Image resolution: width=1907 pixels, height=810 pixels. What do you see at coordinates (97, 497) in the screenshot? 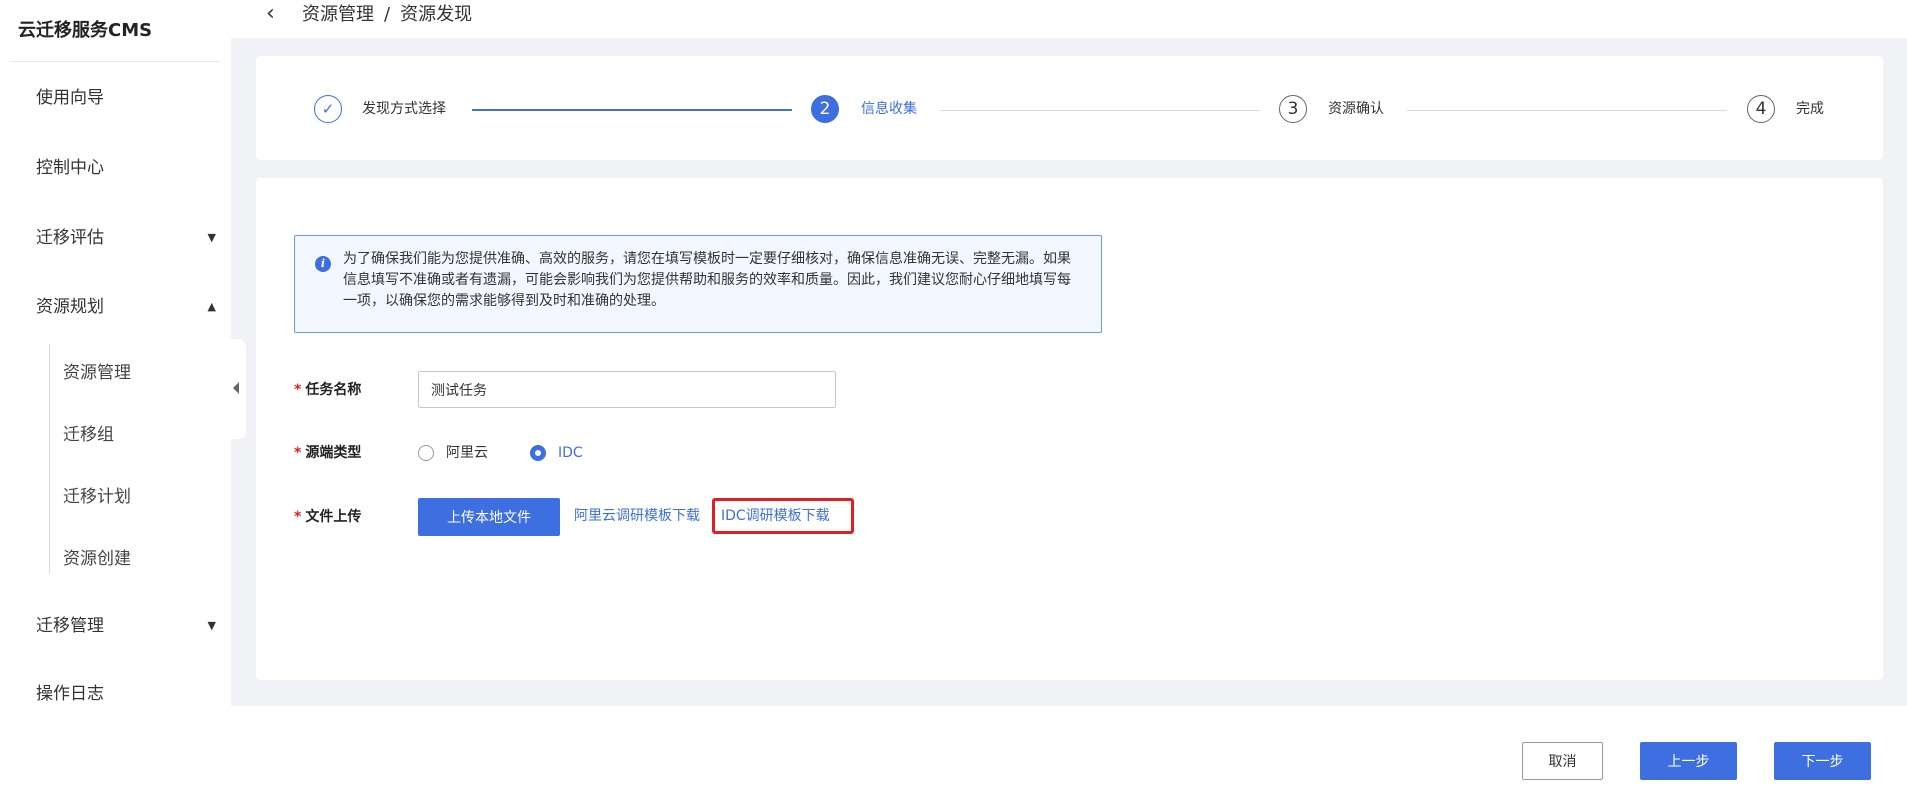
I see `sidebar-subitem-migration-plan: 迁移计划` at bounding box center [97, 497].